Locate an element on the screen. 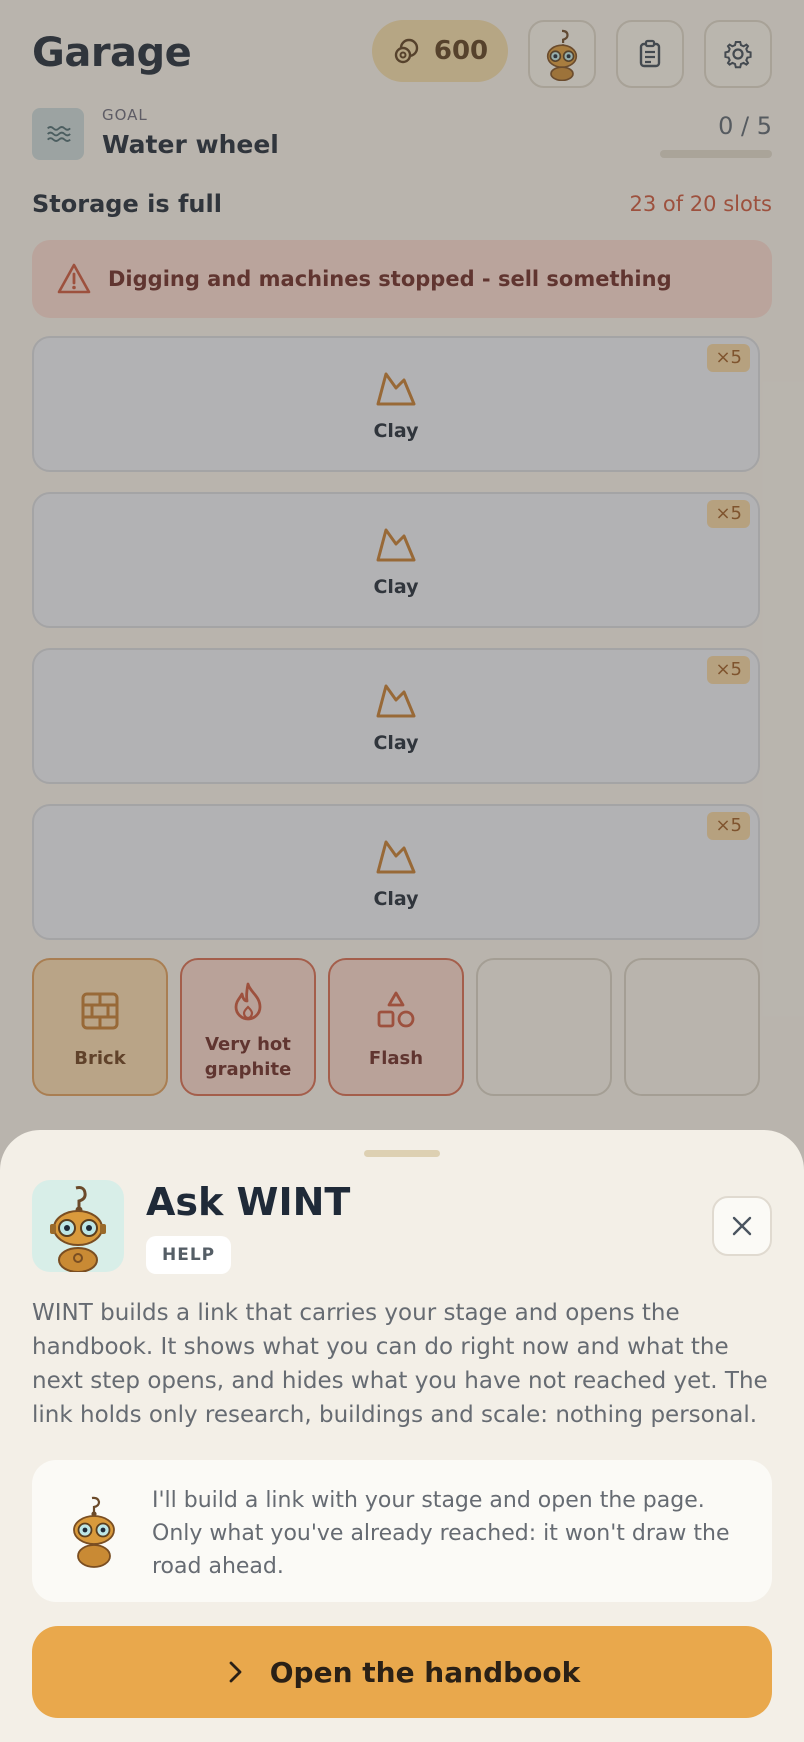  close-icon is located at coordinates (742, 1226).